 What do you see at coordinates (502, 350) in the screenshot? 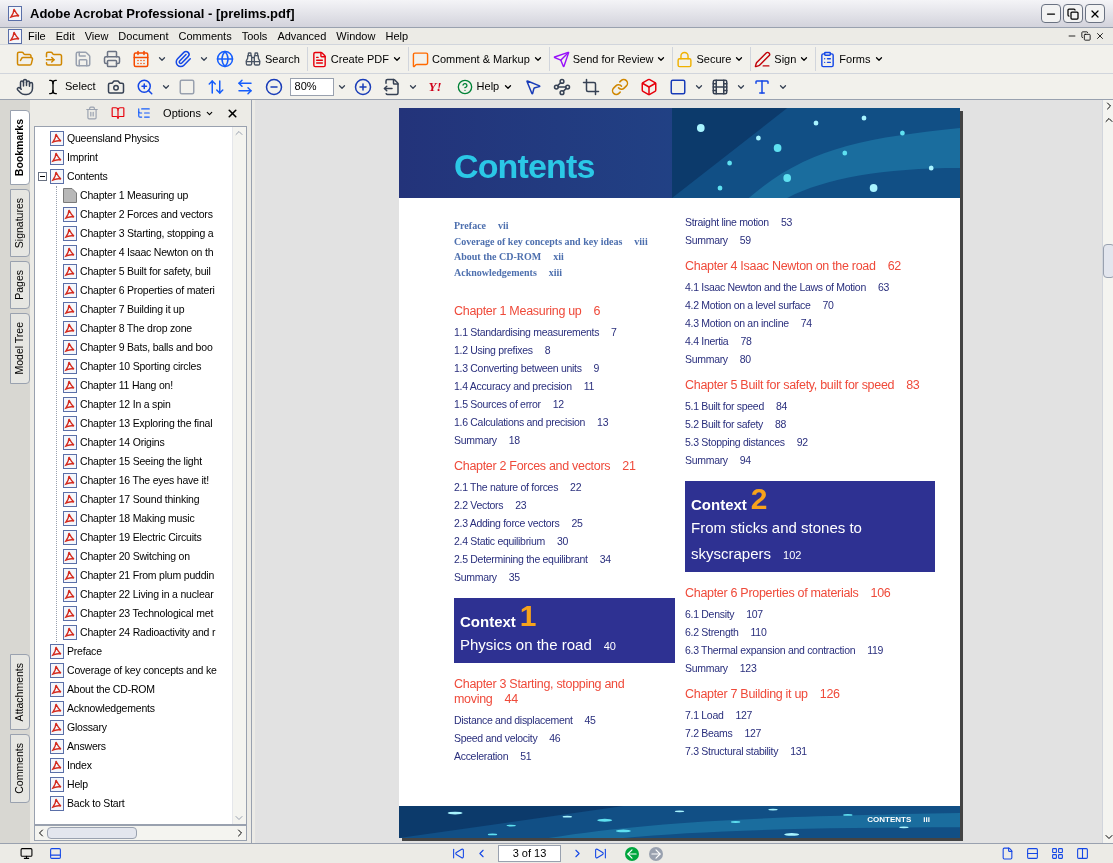
I see `toc-entry: 1.2 Using prefixes 8` at bounding box center [502, 350].